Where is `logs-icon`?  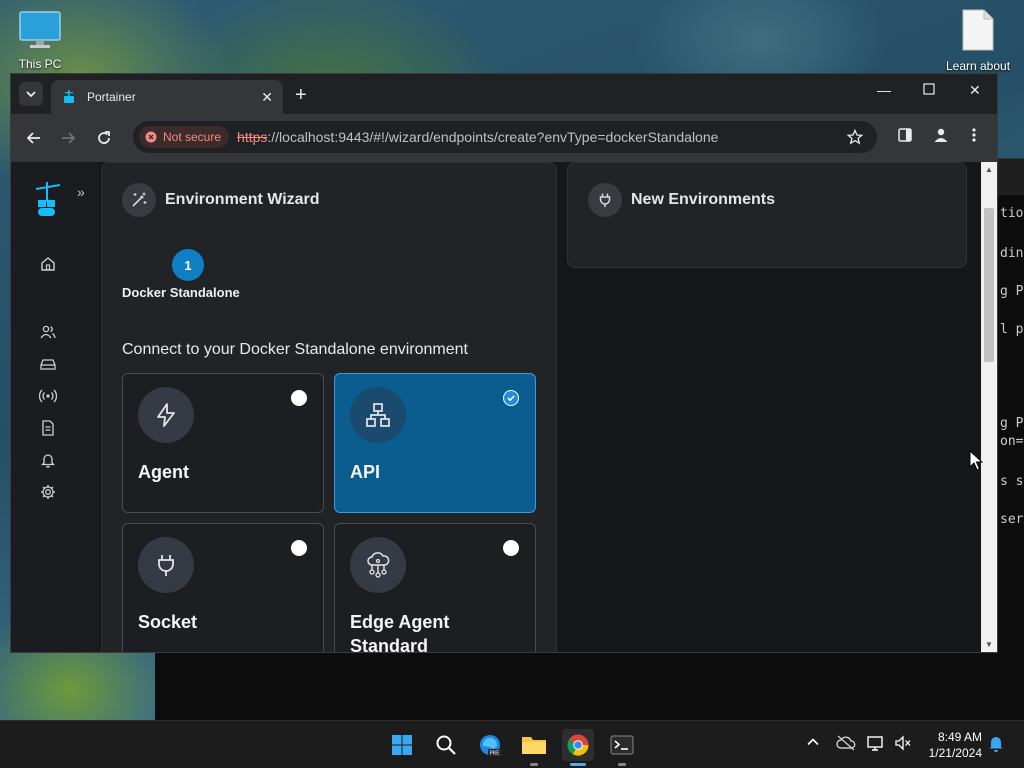
logs-icon is located at coordinates (48, 428).